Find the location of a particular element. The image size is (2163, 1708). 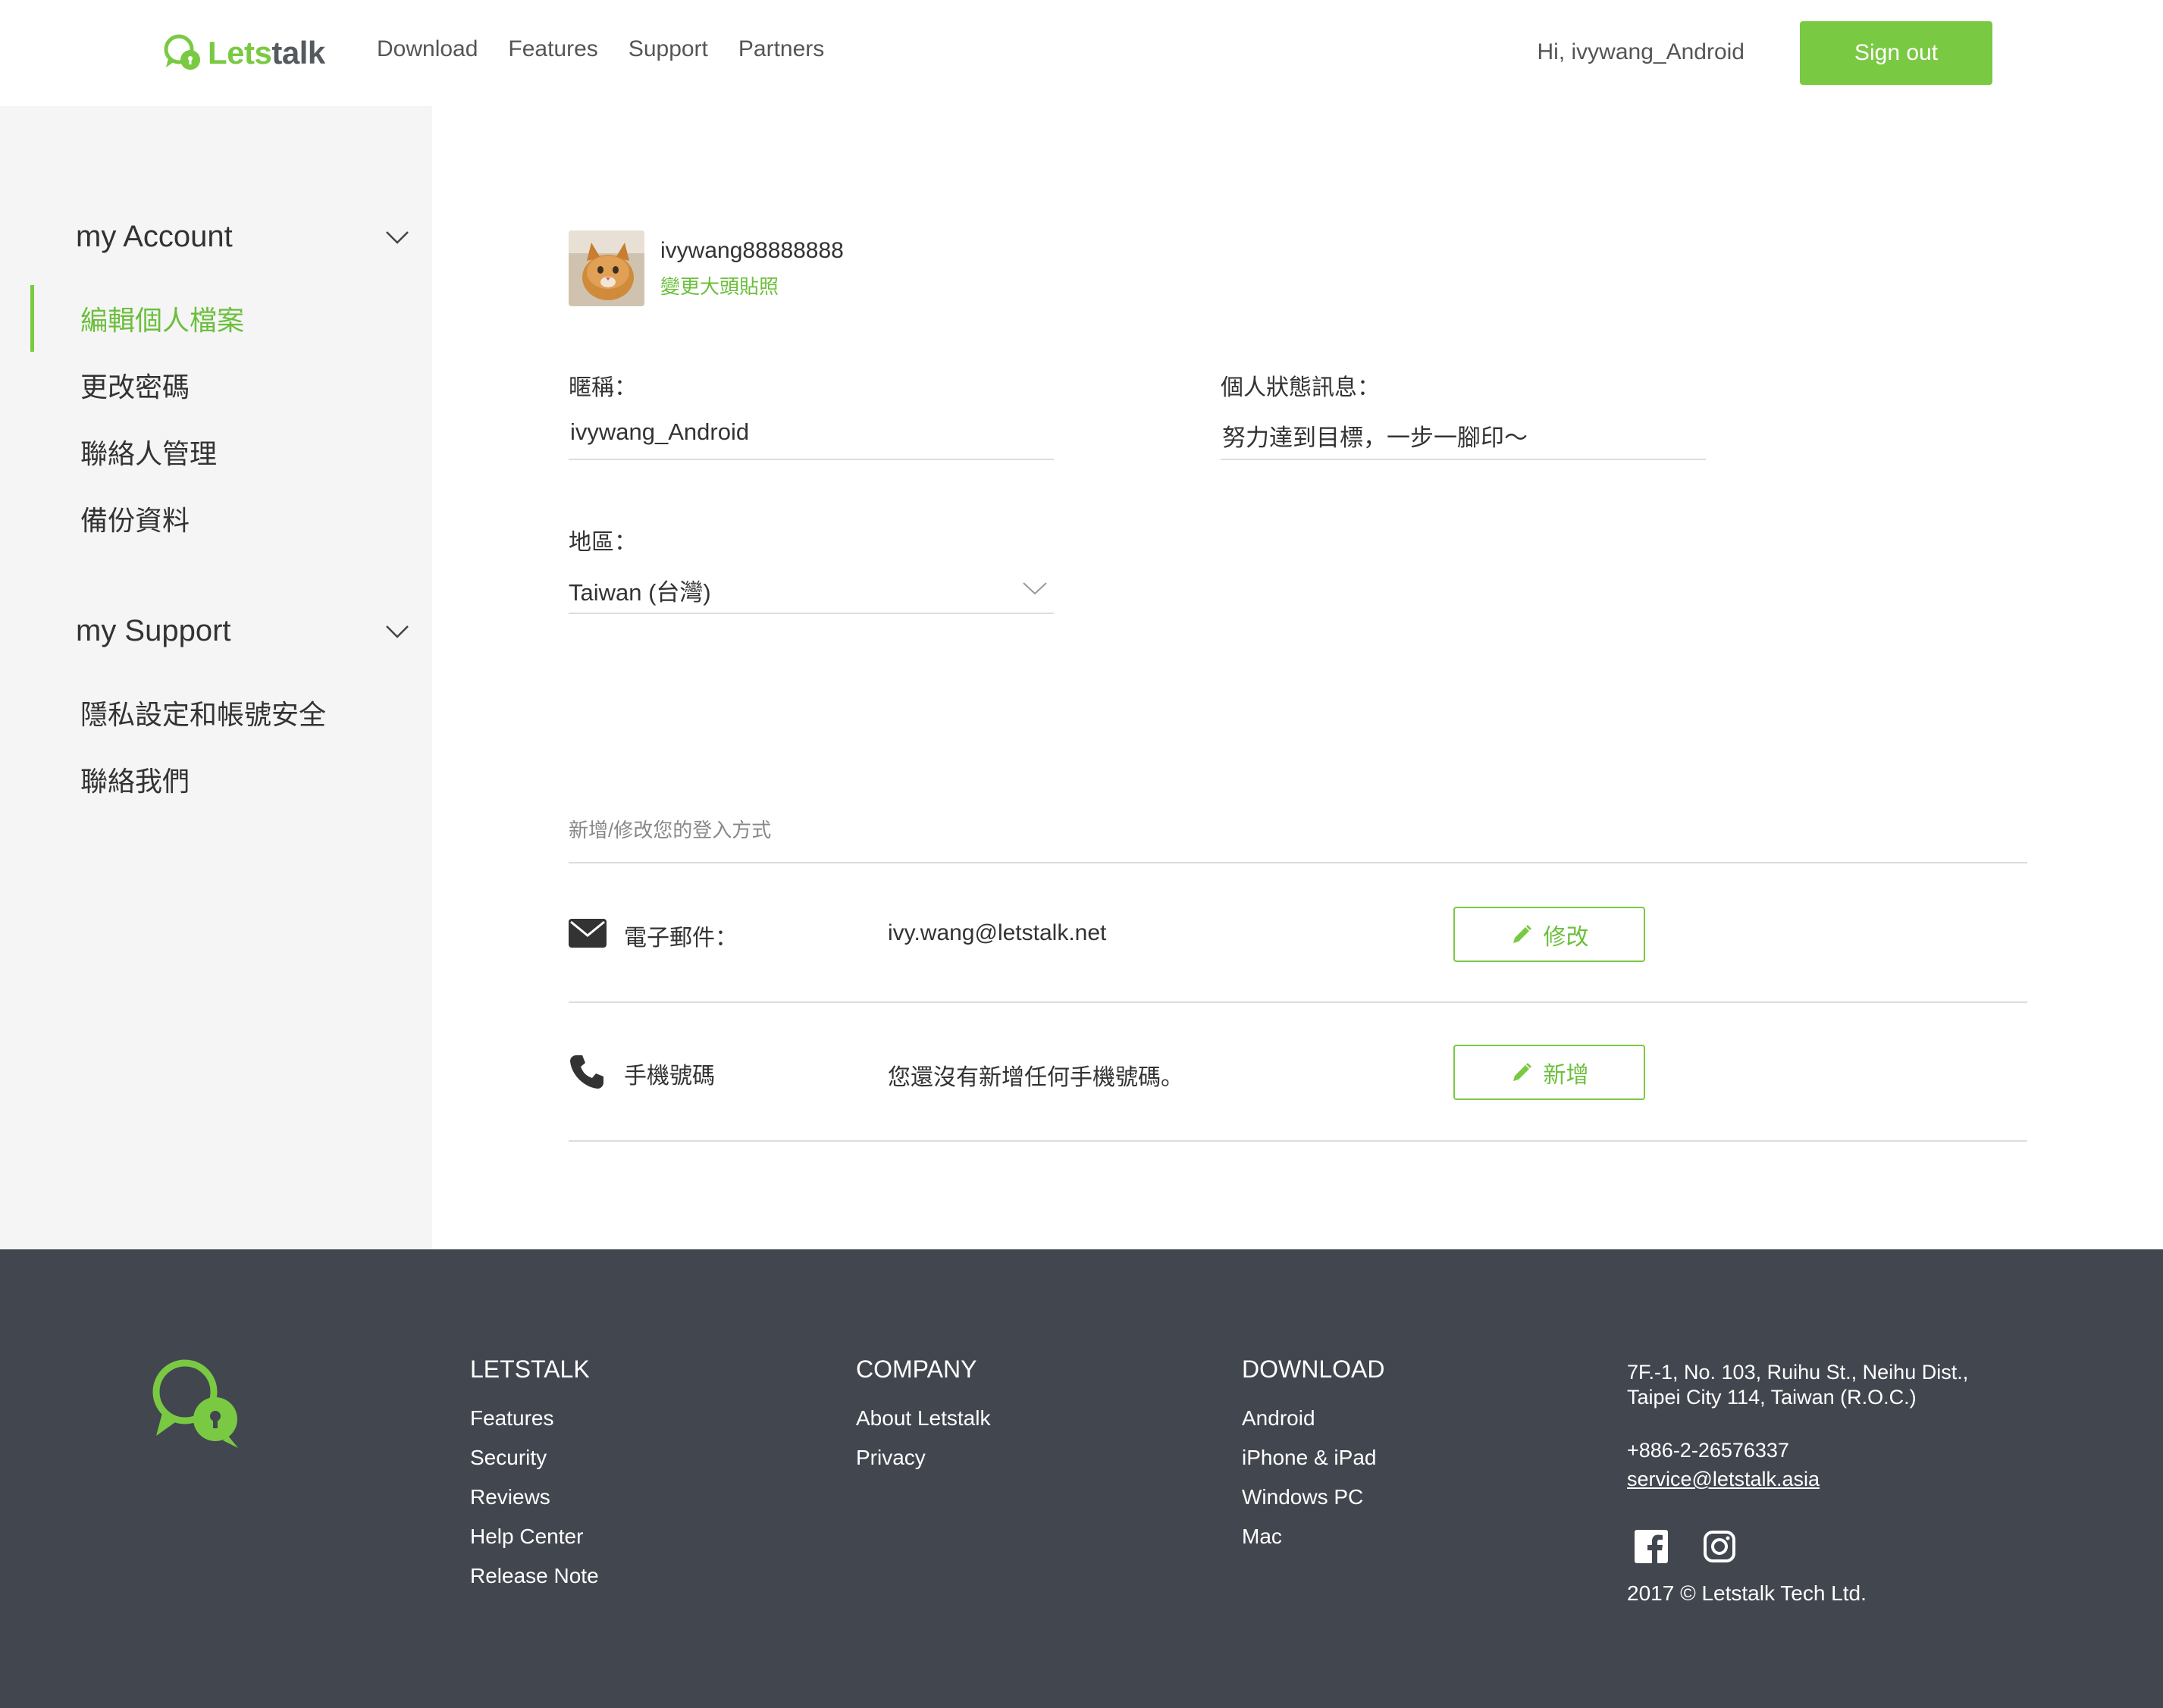

nickname-label: 暱稱： is located at coordinates (603, 387).